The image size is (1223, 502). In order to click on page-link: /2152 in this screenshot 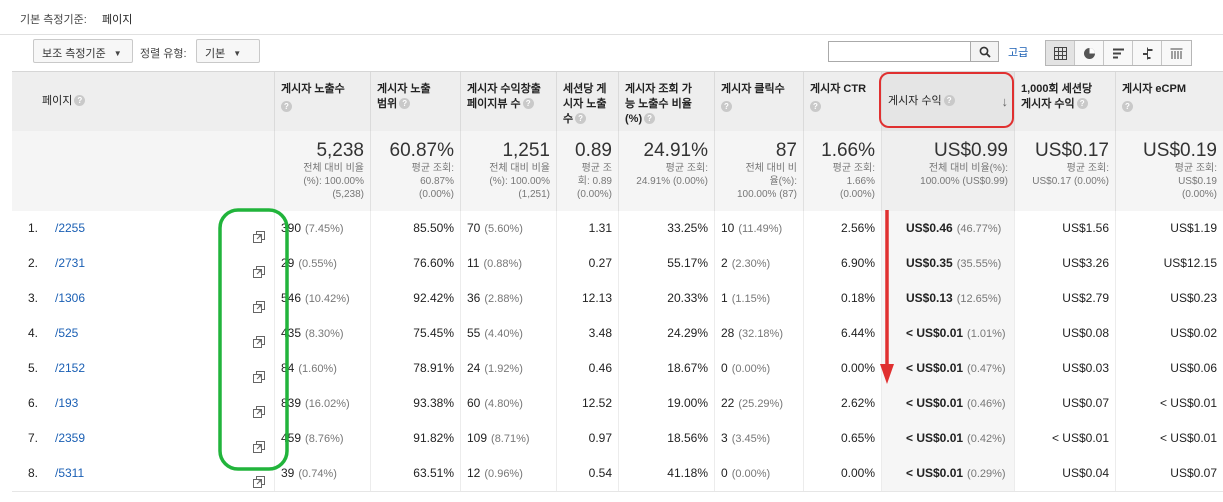, I will do `click(70, 368)`.